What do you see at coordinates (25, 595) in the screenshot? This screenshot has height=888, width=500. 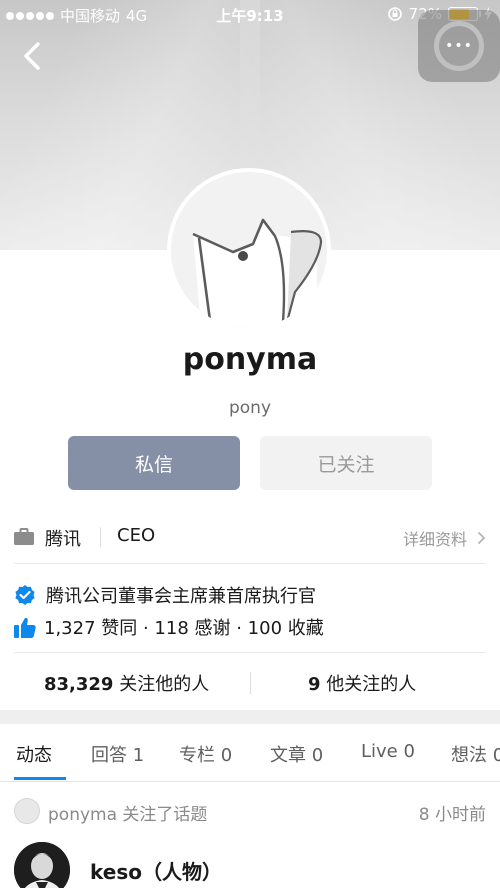 I see `verified-badge-icon` at bounding box center [25, 595].